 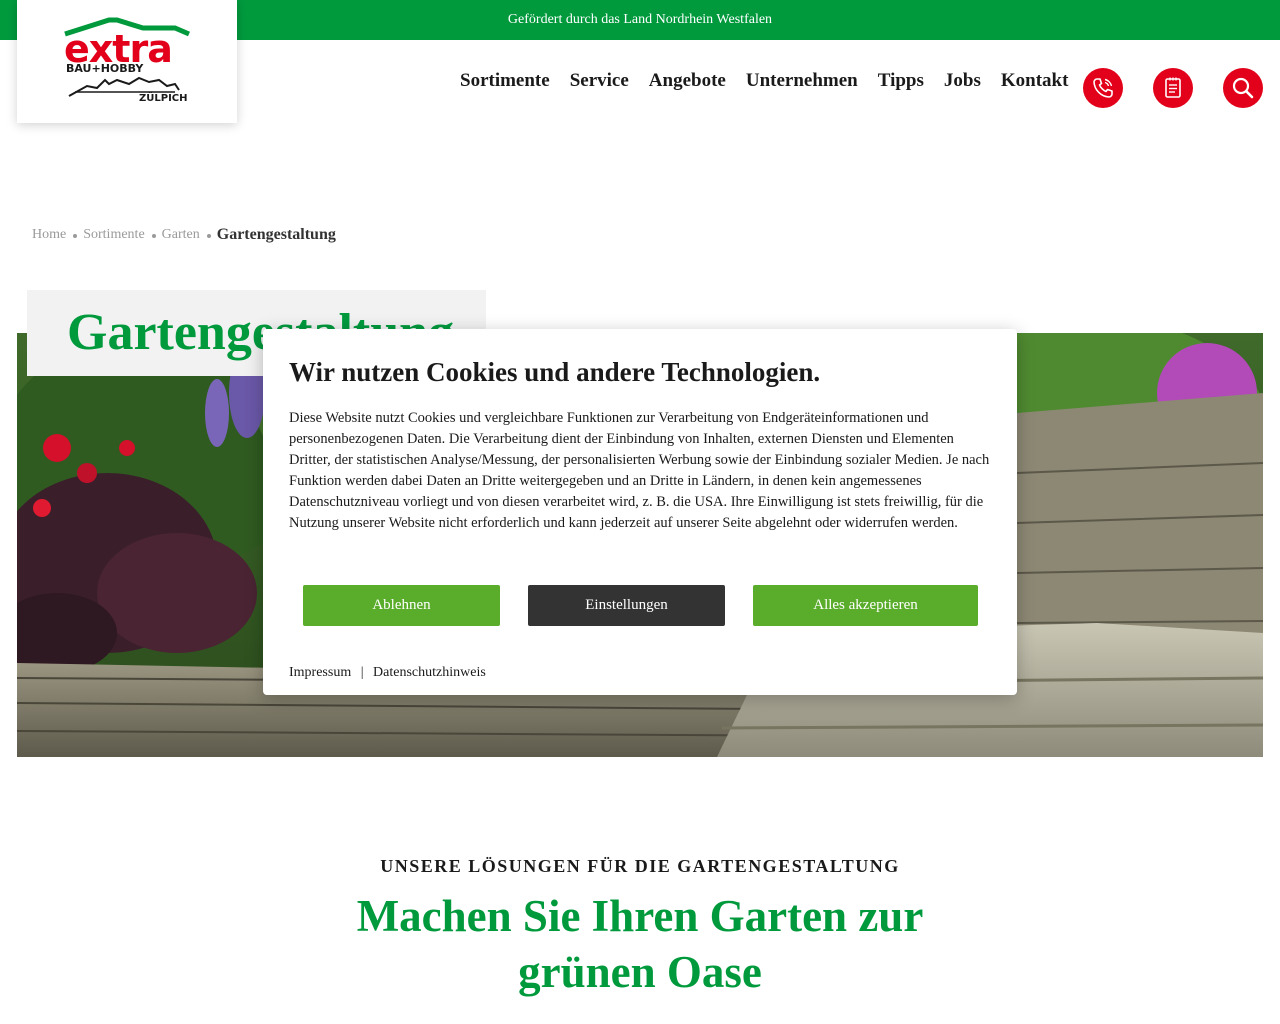 What do you see at coordinates (49, 235) in the screenshot?
I see `breadcrumb-home: Home` at bounding box center [49, 235].